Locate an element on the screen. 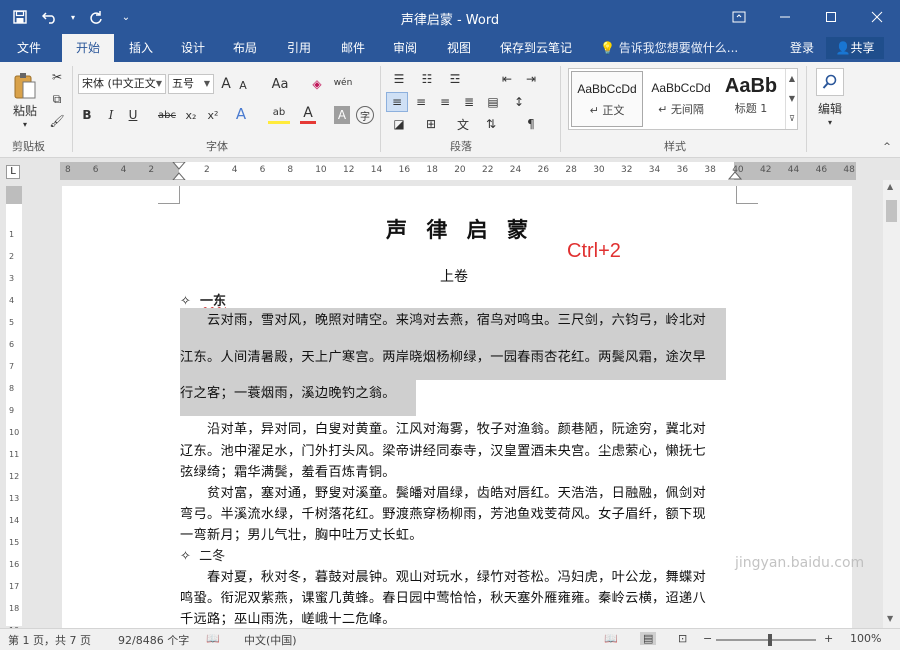  multilevel-list-icon: ☲ is located at coordinates (455, 79).